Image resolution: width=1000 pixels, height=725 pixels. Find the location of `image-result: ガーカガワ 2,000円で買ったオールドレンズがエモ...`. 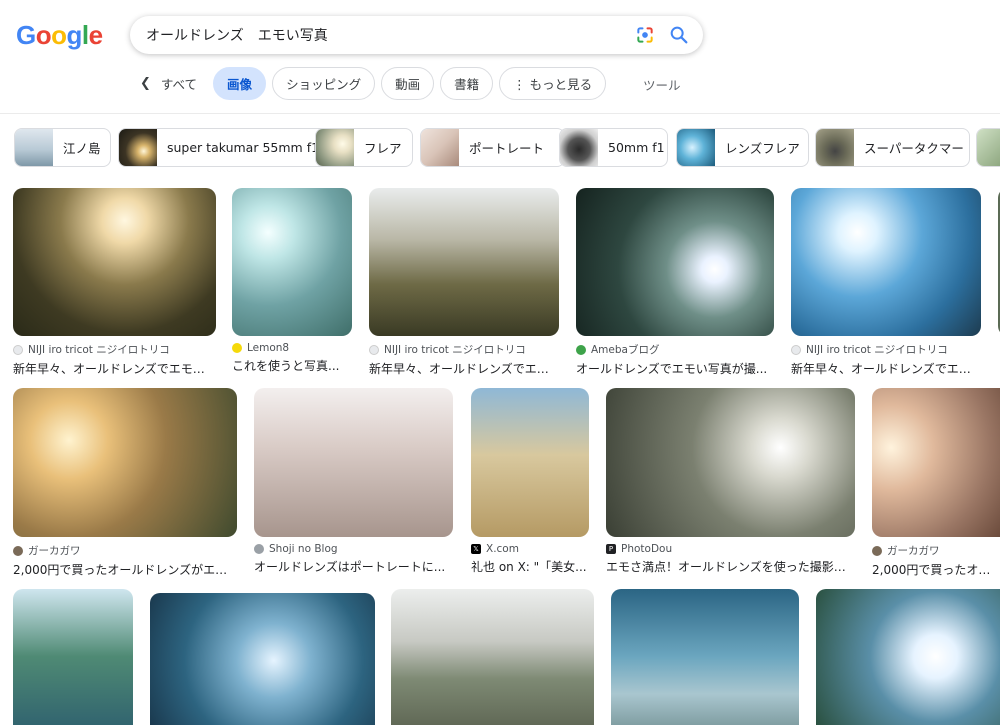

image-result: ガーカガワ 2,000円で買ったオールドレンズがエモ... is located at coordinates (125, 483).